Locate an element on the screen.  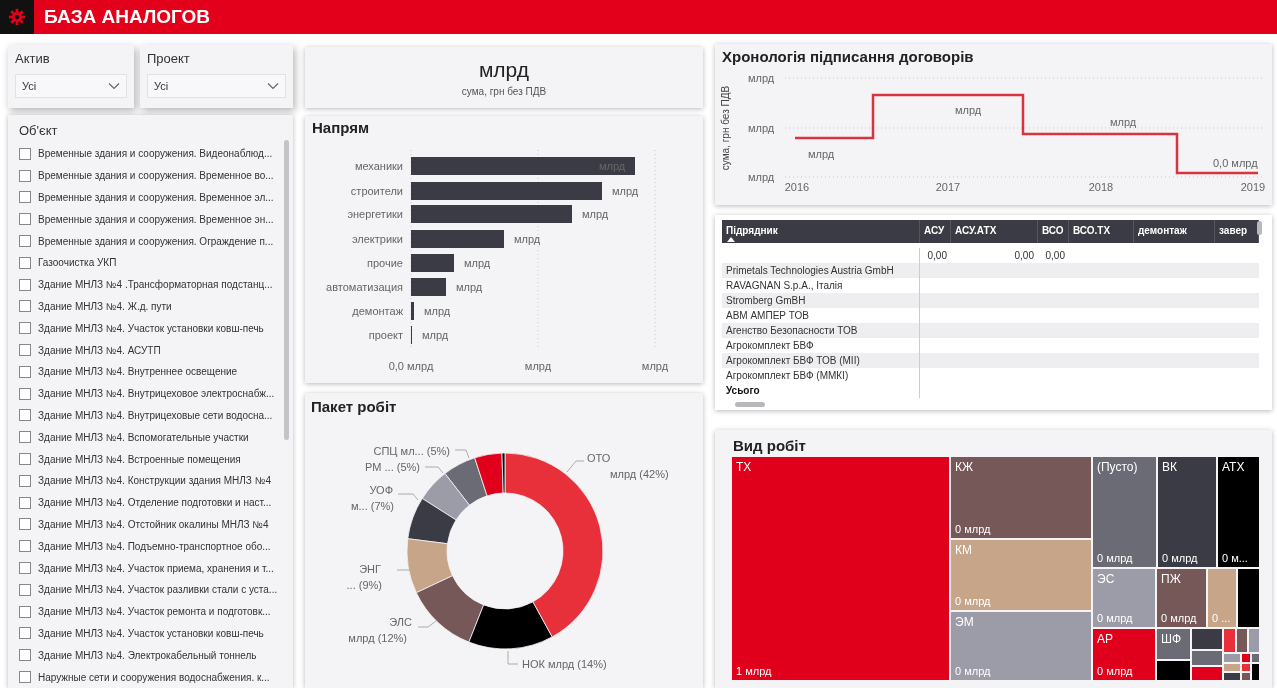
column-header: АСУ is located at coordinates (935, 231).